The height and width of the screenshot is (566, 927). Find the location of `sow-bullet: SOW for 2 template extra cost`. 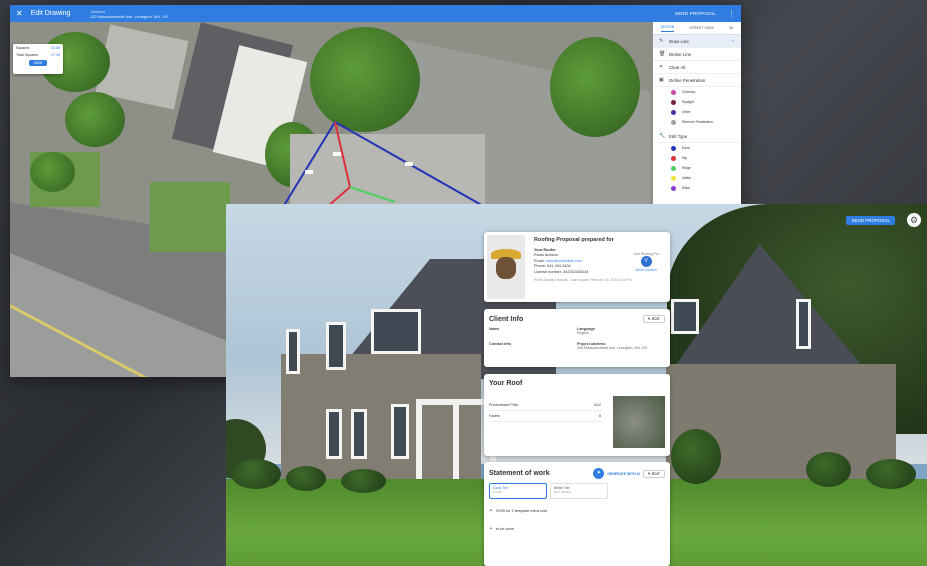

sow-bullet: SOW for 2 template extra cost is located at coordinates (577, 511).